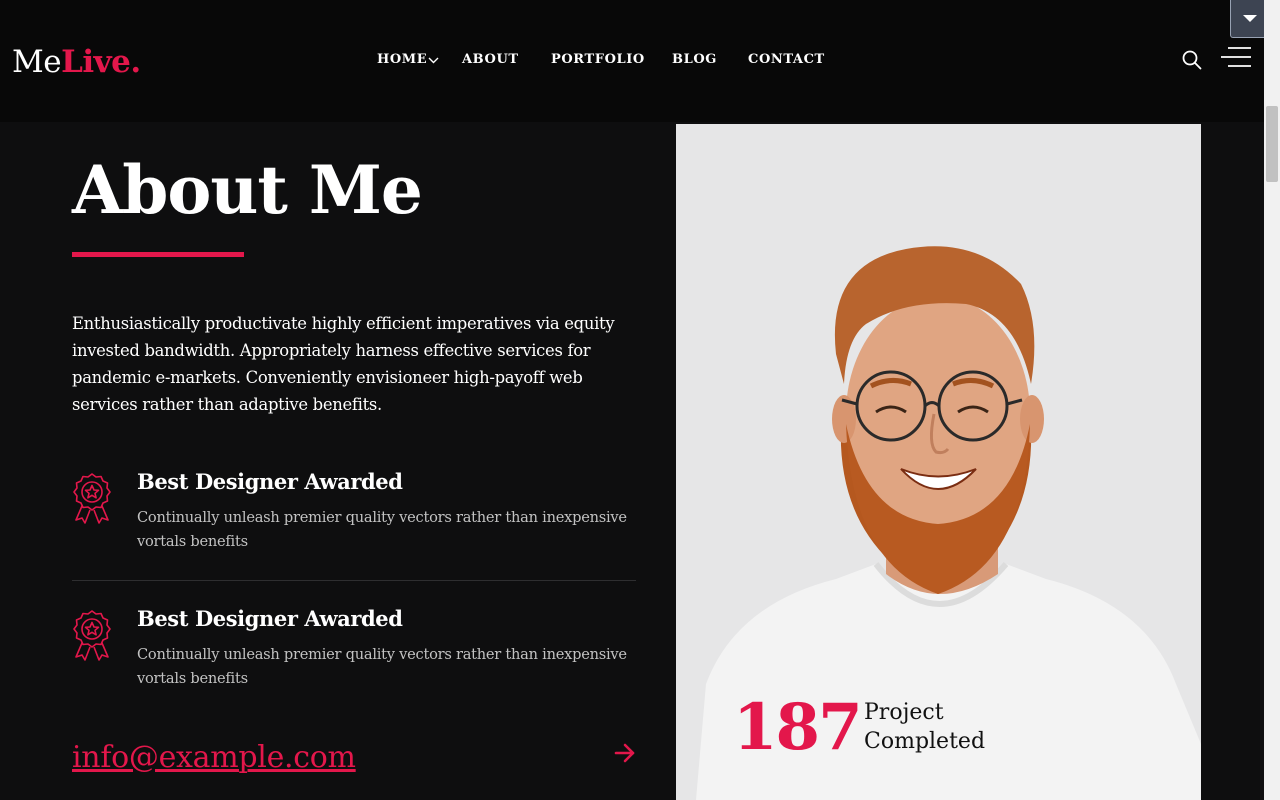  What do you see at coordinates (1192, 60) in the screenshot?
I see `search-icon` at bounding box center [1192, 60].